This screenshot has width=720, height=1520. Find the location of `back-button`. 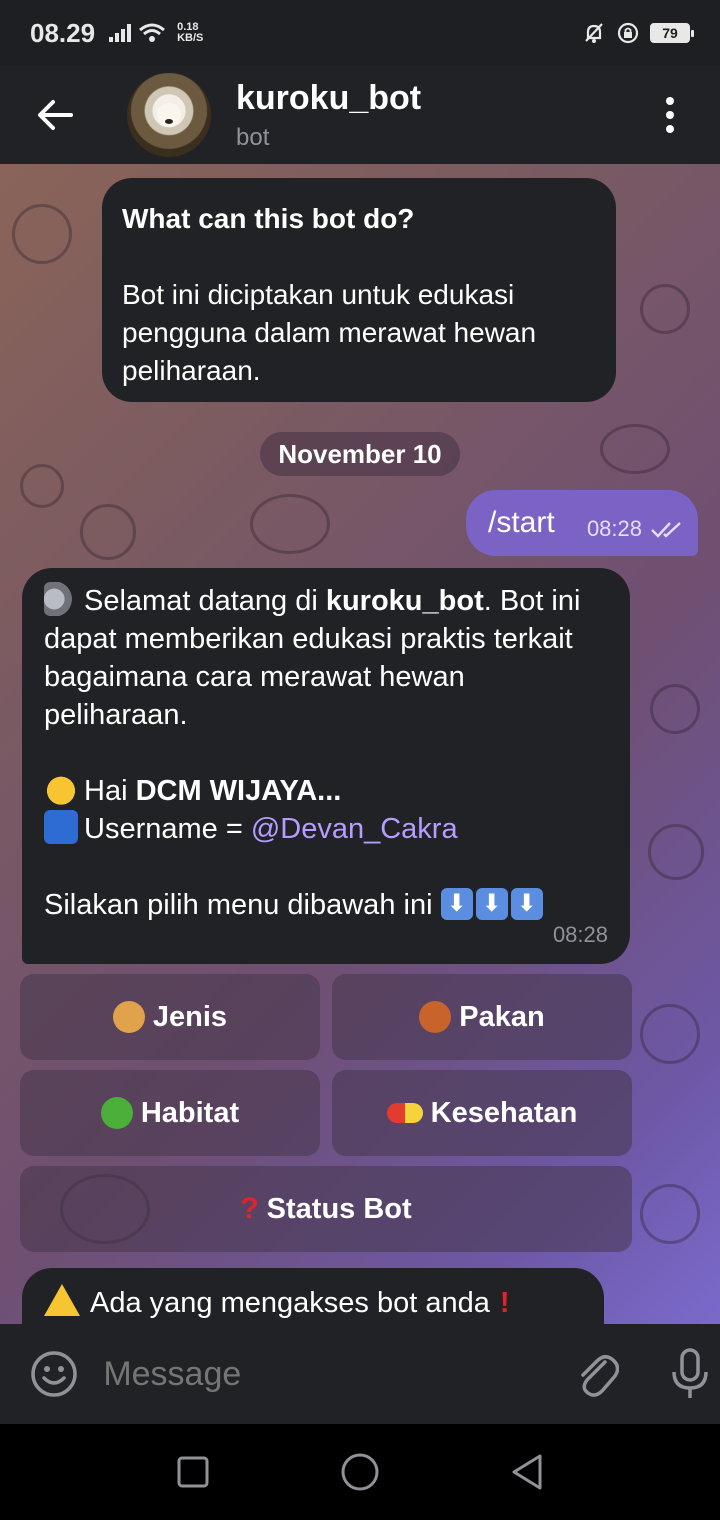

back-button is located at coordinates (55, 115).